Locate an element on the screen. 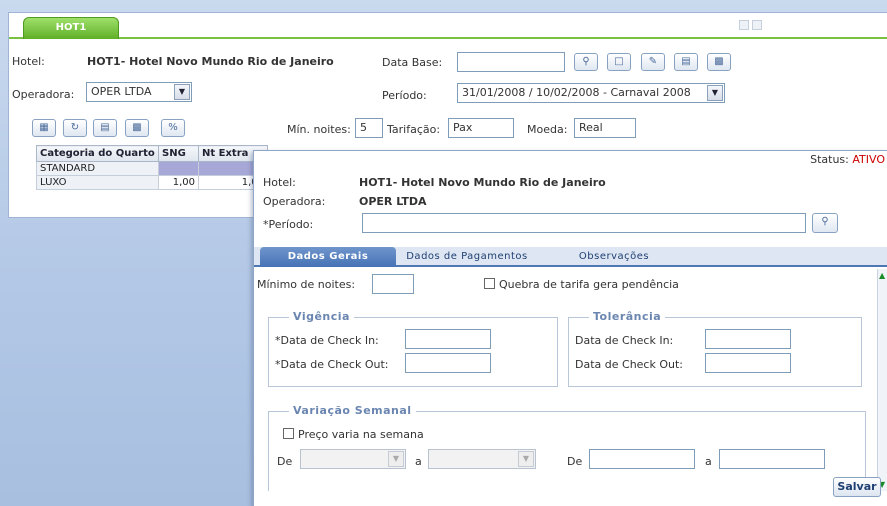 This screenshot has height=506, width=887. tab-strip: HOT1 is located at coordinates (448, 26).